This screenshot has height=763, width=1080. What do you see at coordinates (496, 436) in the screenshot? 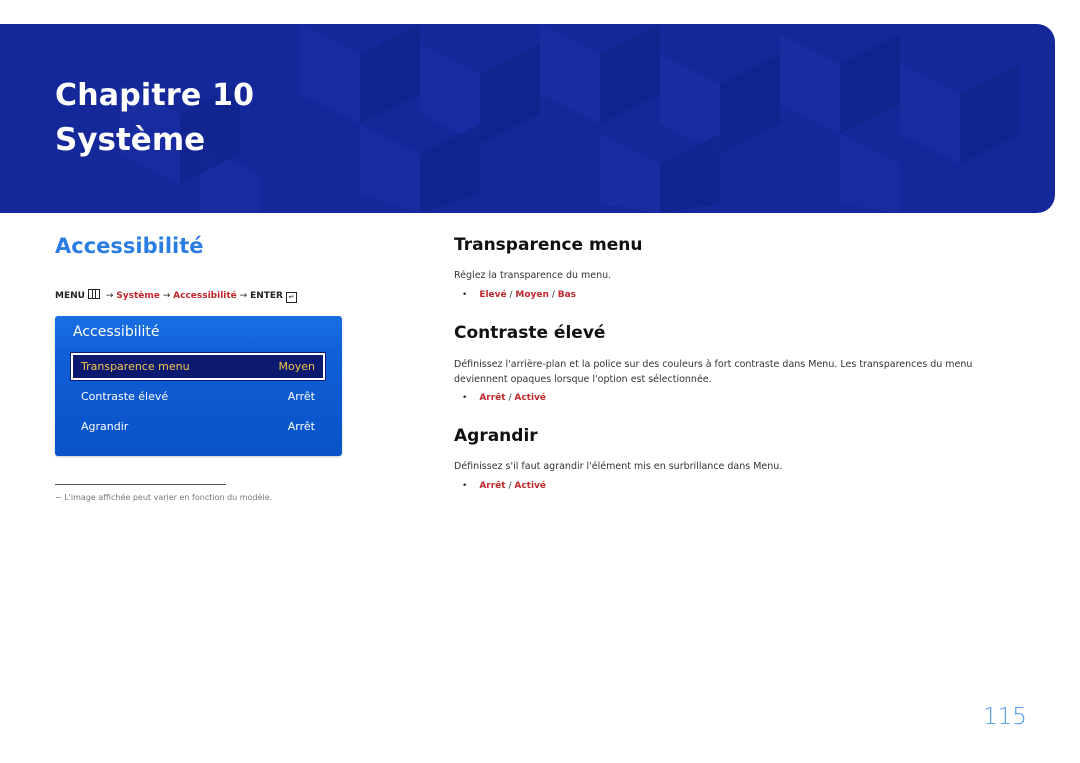
I see `heading-agrandir: Agrandir` at bounding box center [496, 436].